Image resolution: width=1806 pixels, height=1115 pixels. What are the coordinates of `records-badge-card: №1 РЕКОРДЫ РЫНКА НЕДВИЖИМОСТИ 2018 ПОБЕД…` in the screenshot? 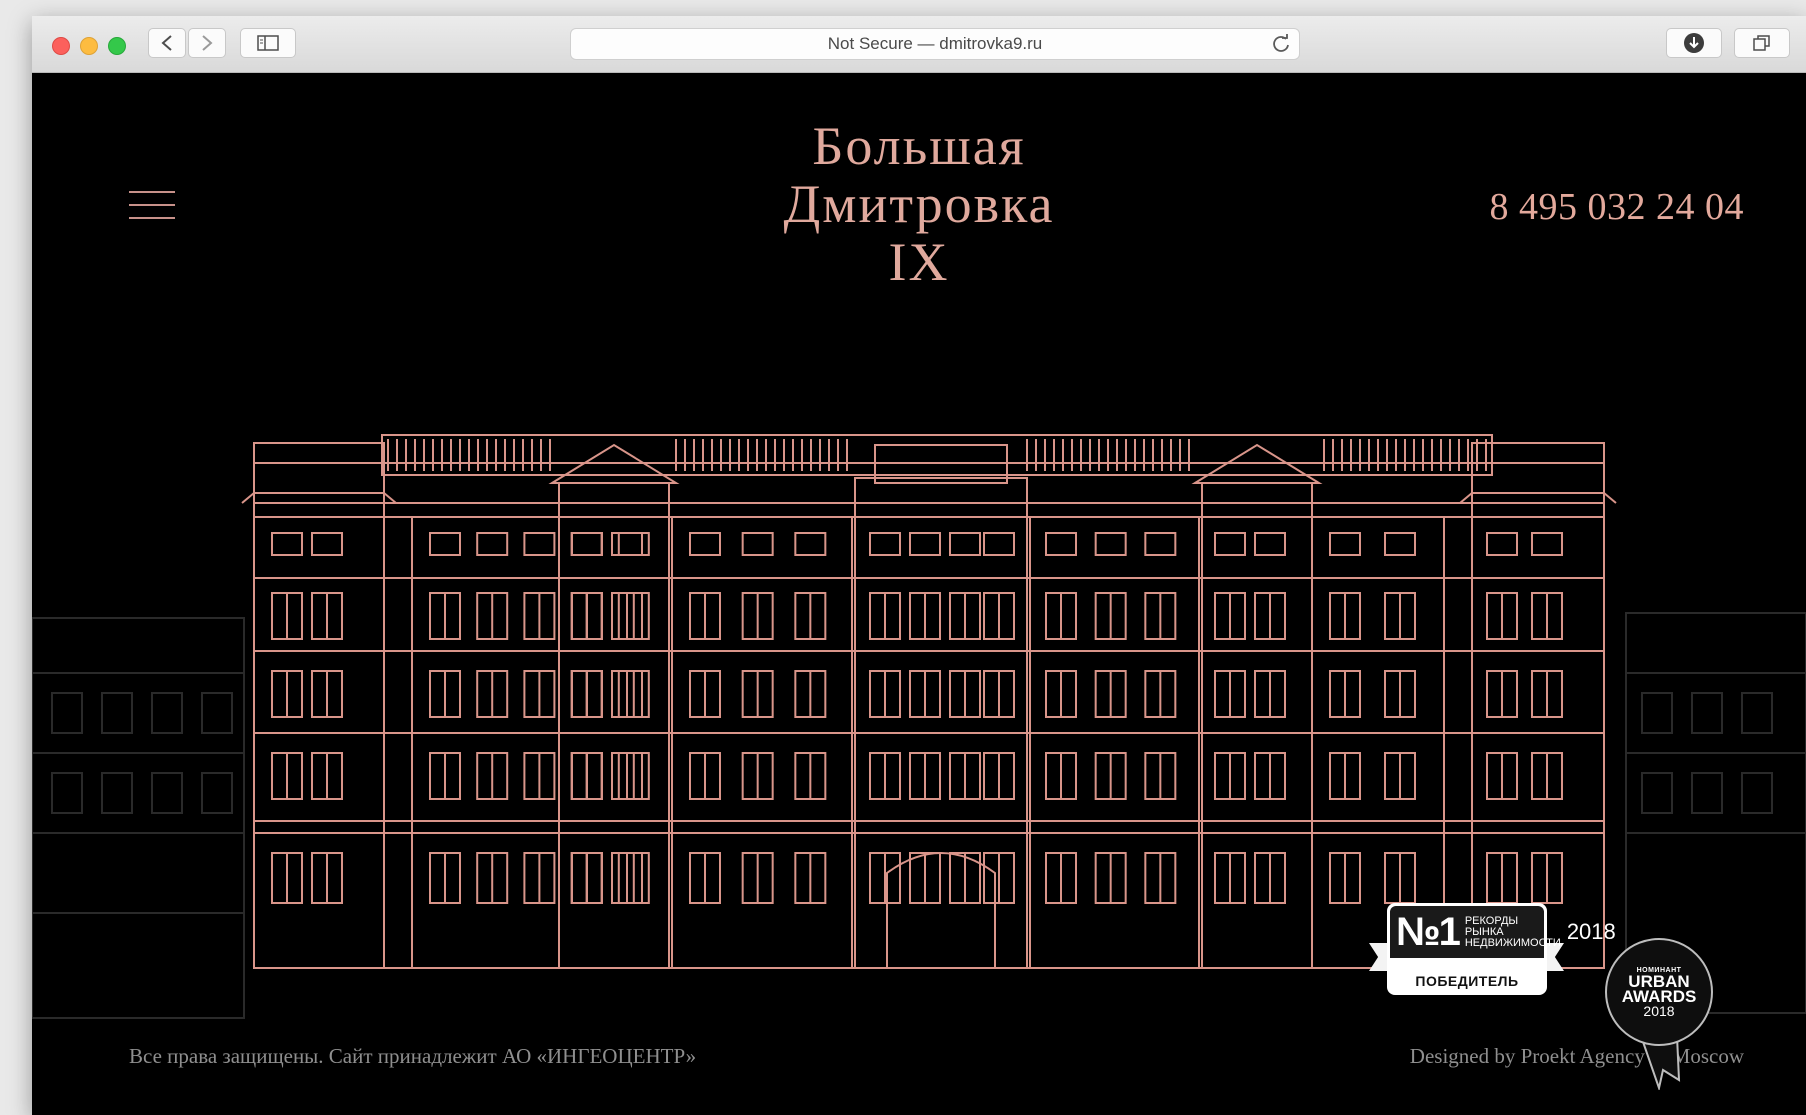 It's located at (1501, 949).